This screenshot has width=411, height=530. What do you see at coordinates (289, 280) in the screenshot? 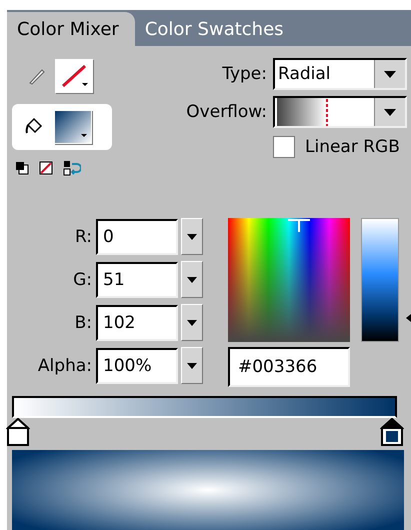
I see `color-spectrum` at bounding box center [289, 280].